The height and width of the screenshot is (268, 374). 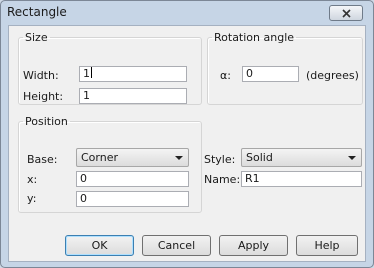 I want to click on help-button: Help, so click(x=327, y=245).